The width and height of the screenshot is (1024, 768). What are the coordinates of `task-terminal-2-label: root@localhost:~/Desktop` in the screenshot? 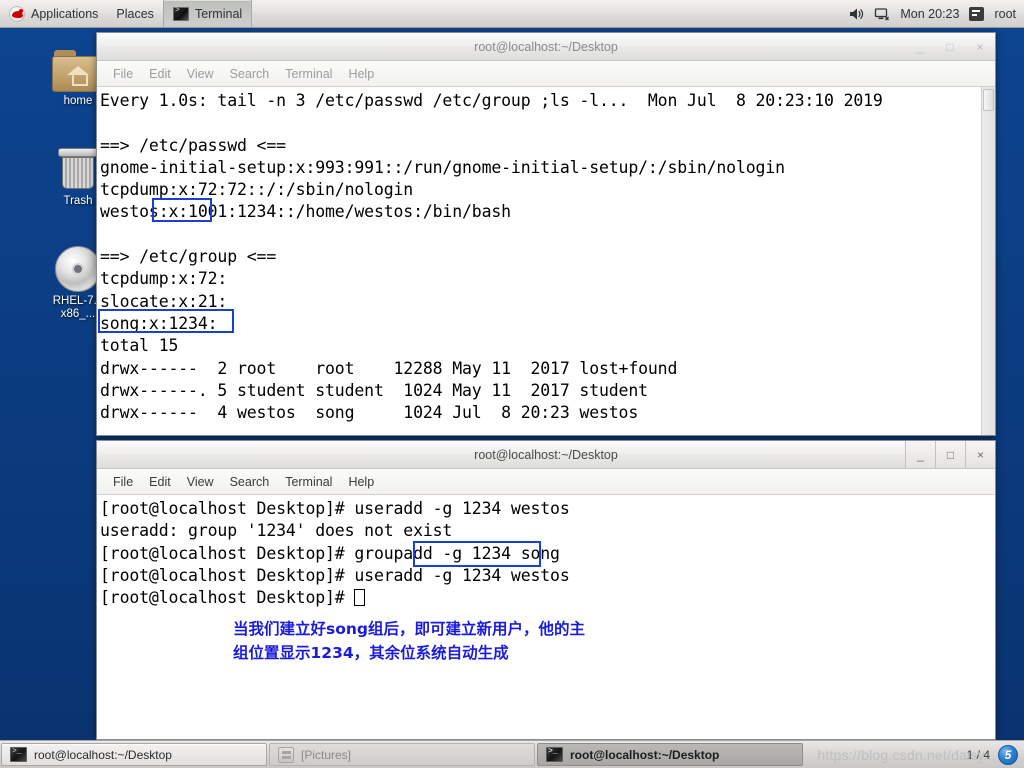 It's located at (645, 754).